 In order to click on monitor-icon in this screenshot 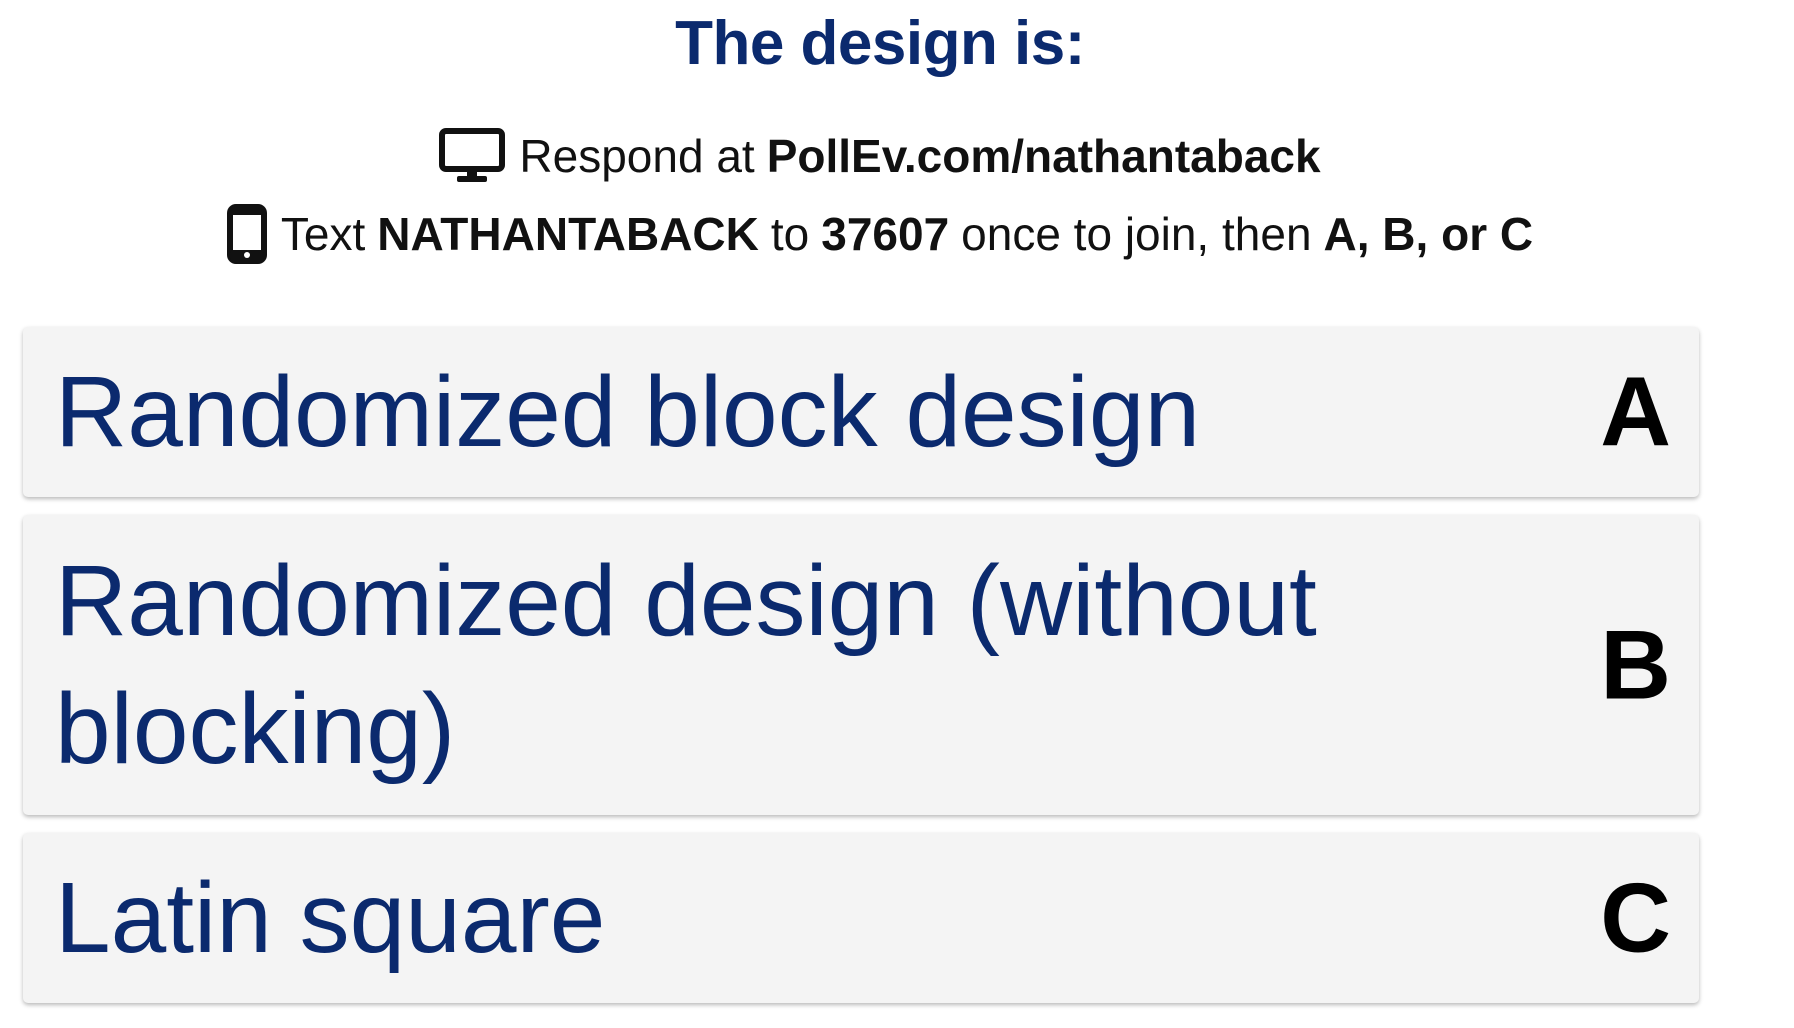, I will do `click(472, 156)`.